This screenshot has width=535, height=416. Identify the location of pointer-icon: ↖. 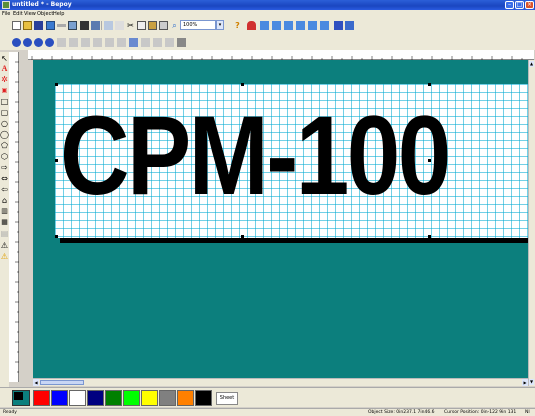
(4, 58).